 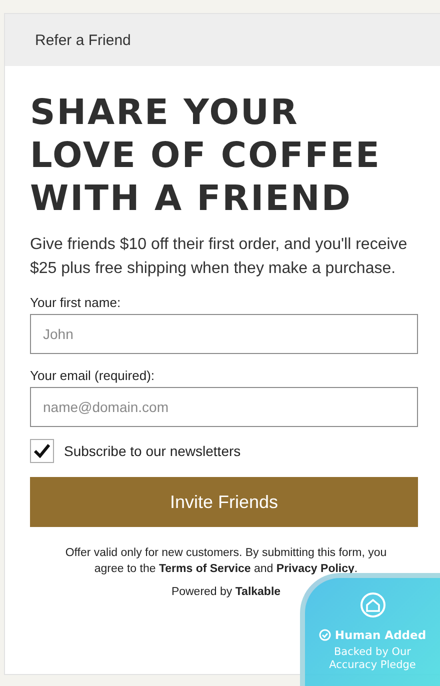 I want to click on invite-button: Invite Friends, so click(x=224, y=502).